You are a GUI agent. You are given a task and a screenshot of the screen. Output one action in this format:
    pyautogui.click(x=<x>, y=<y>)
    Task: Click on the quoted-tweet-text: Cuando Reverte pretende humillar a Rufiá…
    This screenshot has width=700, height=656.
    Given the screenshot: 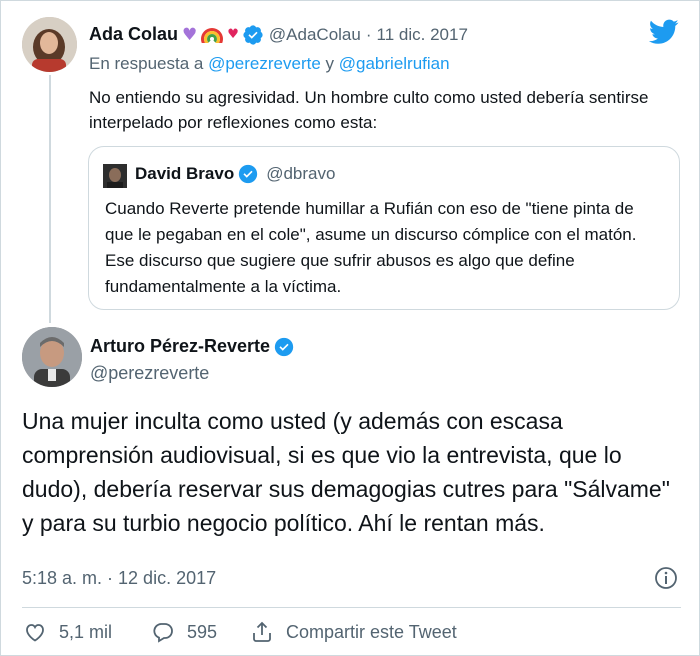 What is the action you would take?
    pyautogui.click(x=371, y=247)
    